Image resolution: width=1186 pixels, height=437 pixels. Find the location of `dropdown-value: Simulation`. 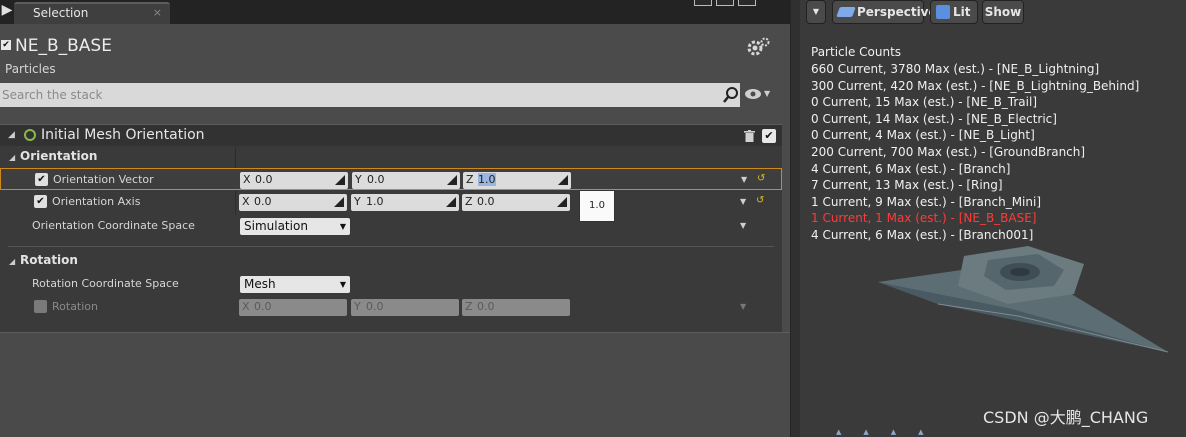

dropdown-value: Simulation is located at coordinates (276, 226).